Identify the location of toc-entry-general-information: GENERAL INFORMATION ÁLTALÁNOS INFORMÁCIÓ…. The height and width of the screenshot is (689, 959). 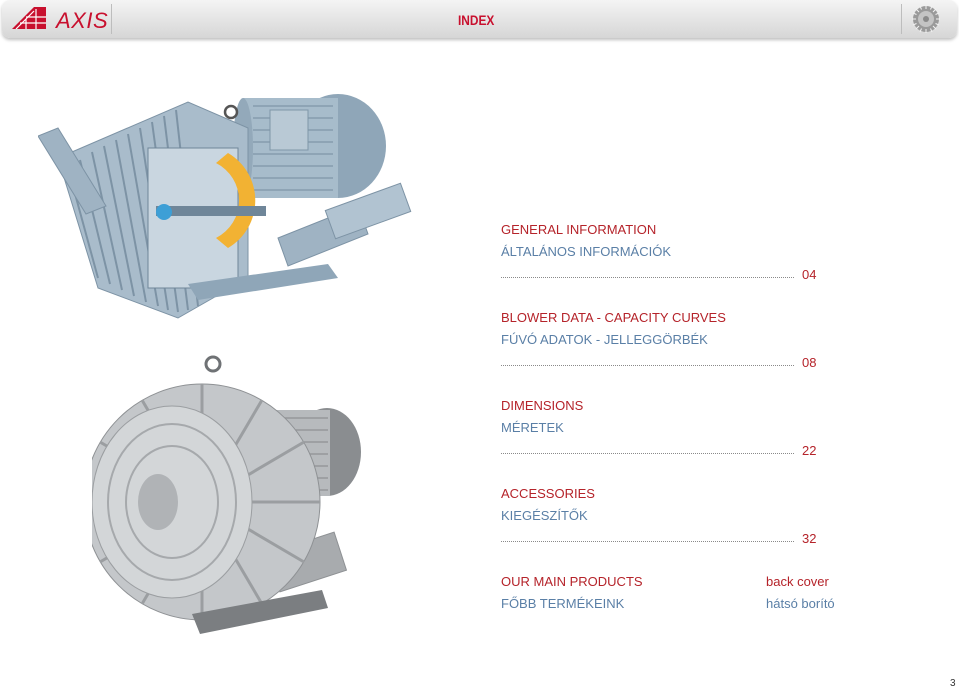
(661, 252).